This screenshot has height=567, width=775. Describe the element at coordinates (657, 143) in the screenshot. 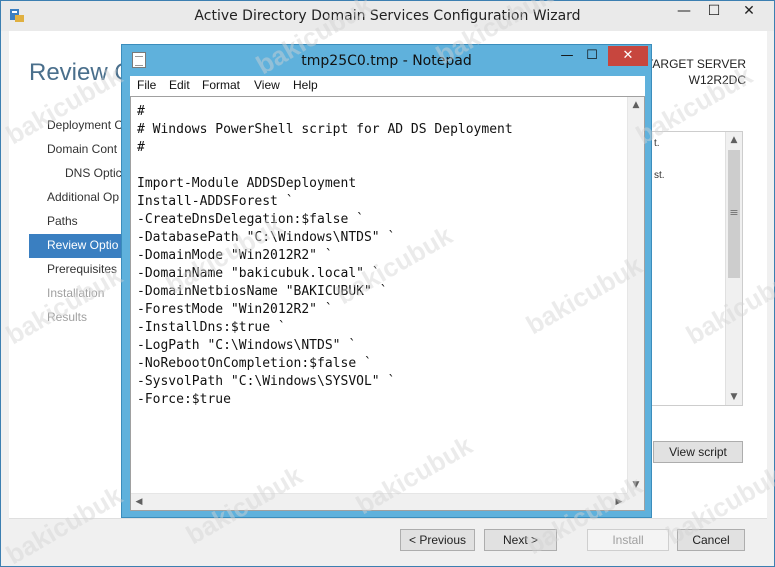

I see `review-text-fragment: t.` at that location.